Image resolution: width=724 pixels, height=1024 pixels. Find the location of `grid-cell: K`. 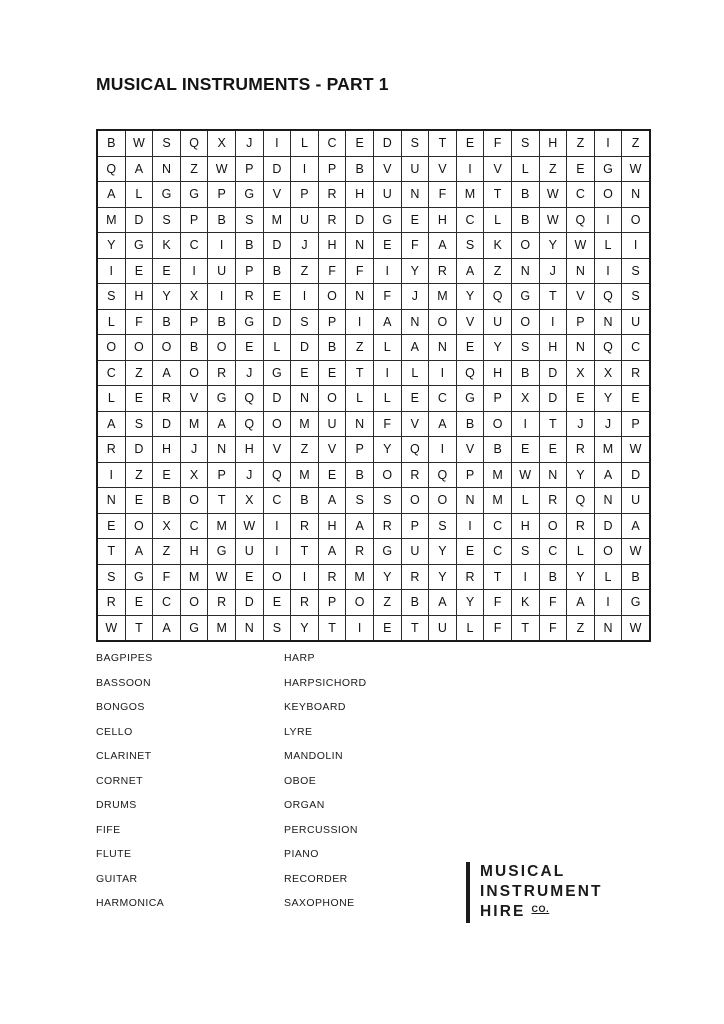

grid-cell: K is located at coordinates (525, 602).